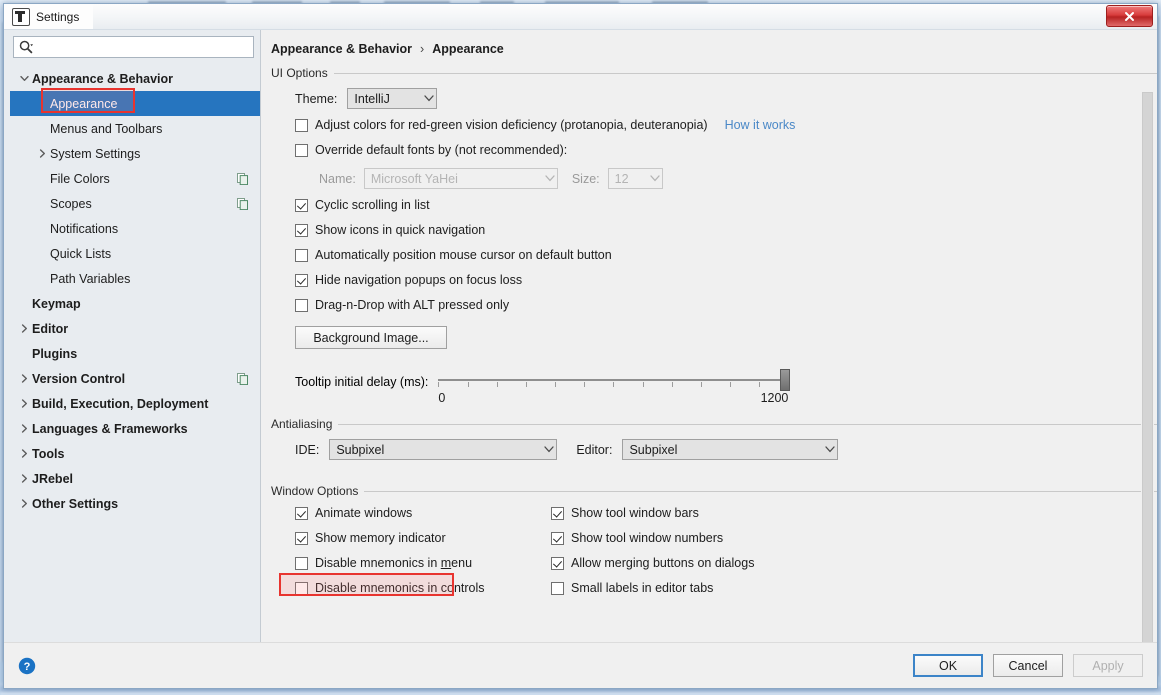  Describe the element at coordinates (135, 128) in the screenshot. I see `sidebar-item-menus-and-toolbars: Menus and Toolbars` at that location.